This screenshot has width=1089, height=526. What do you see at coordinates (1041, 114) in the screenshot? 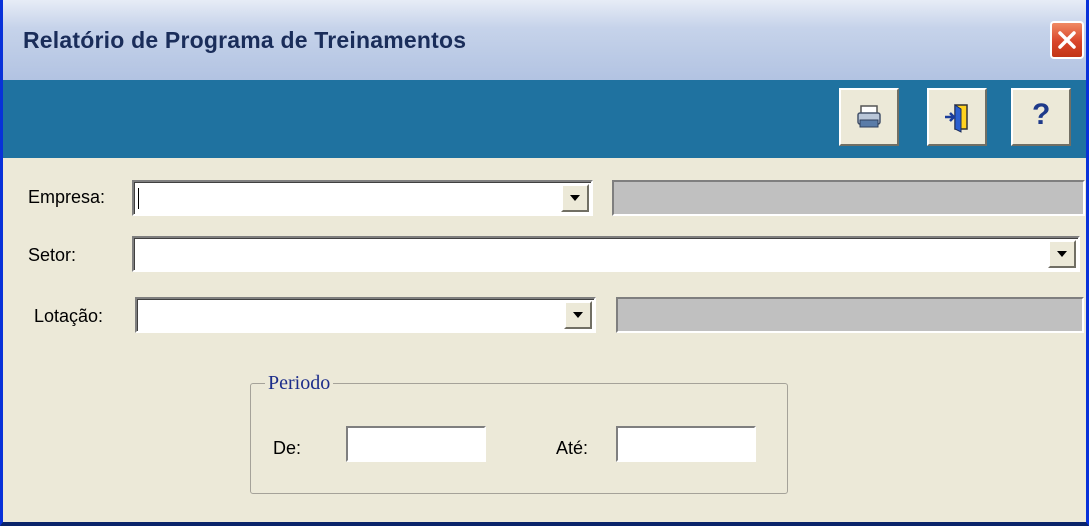
I see `help-icon: ?` at bounding box center [1041, 114].